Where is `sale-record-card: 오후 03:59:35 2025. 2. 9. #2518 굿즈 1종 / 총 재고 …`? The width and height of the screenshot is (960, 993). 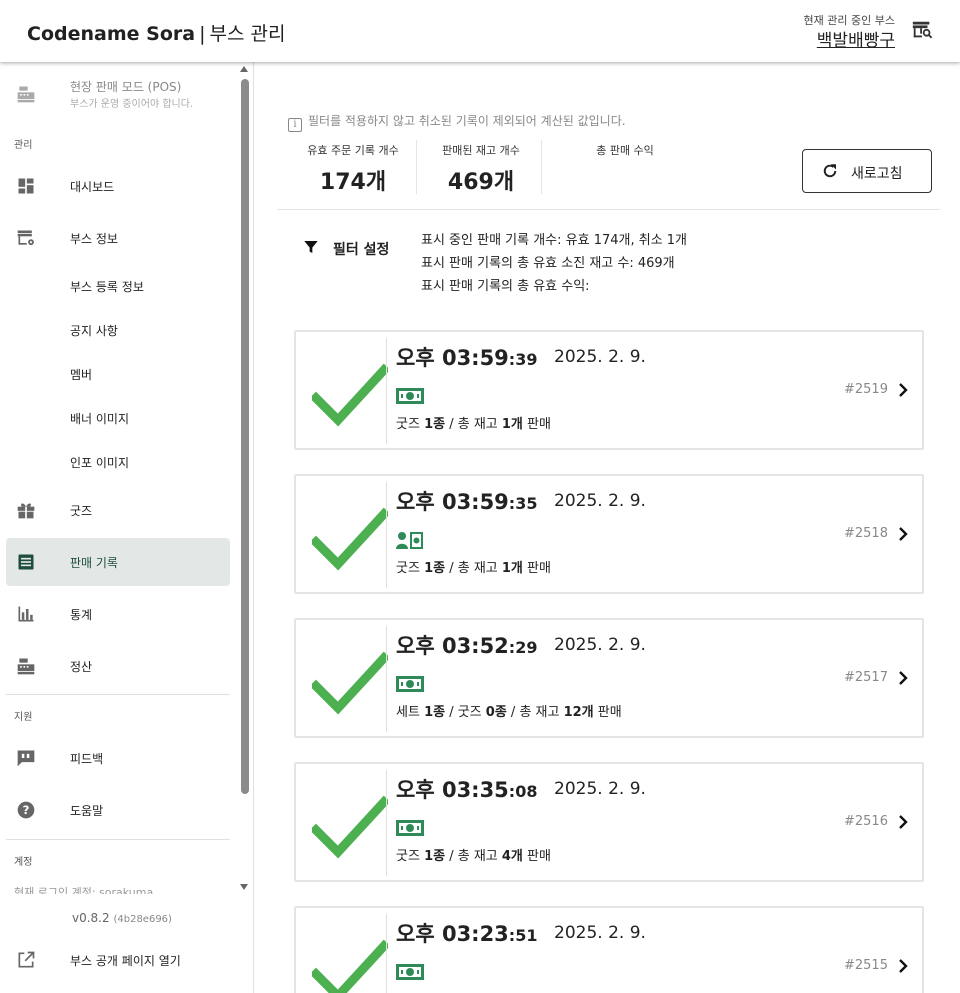 sale-record-card: 오후 03:59:35 2025. 2. 9. #2518 굿즈 1종 / 총 재고 … is located at coordinates (609, 534).